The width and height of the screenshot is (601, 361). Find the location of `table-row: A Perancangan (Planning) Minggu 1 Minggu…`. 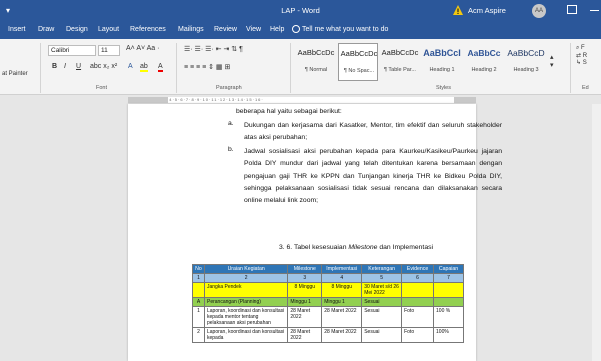

table-row: A Perancangan (Planning) Minggu 1 Minggu… is located at coordinates (328, 302).